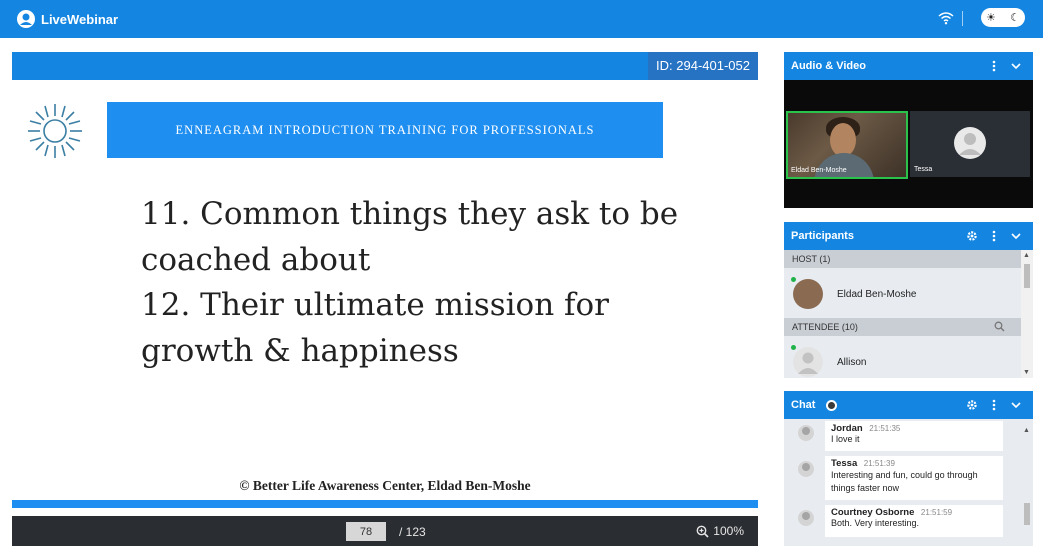  I want to click on attendee-section-header: ATTENDEE (10), so click(902, 327).